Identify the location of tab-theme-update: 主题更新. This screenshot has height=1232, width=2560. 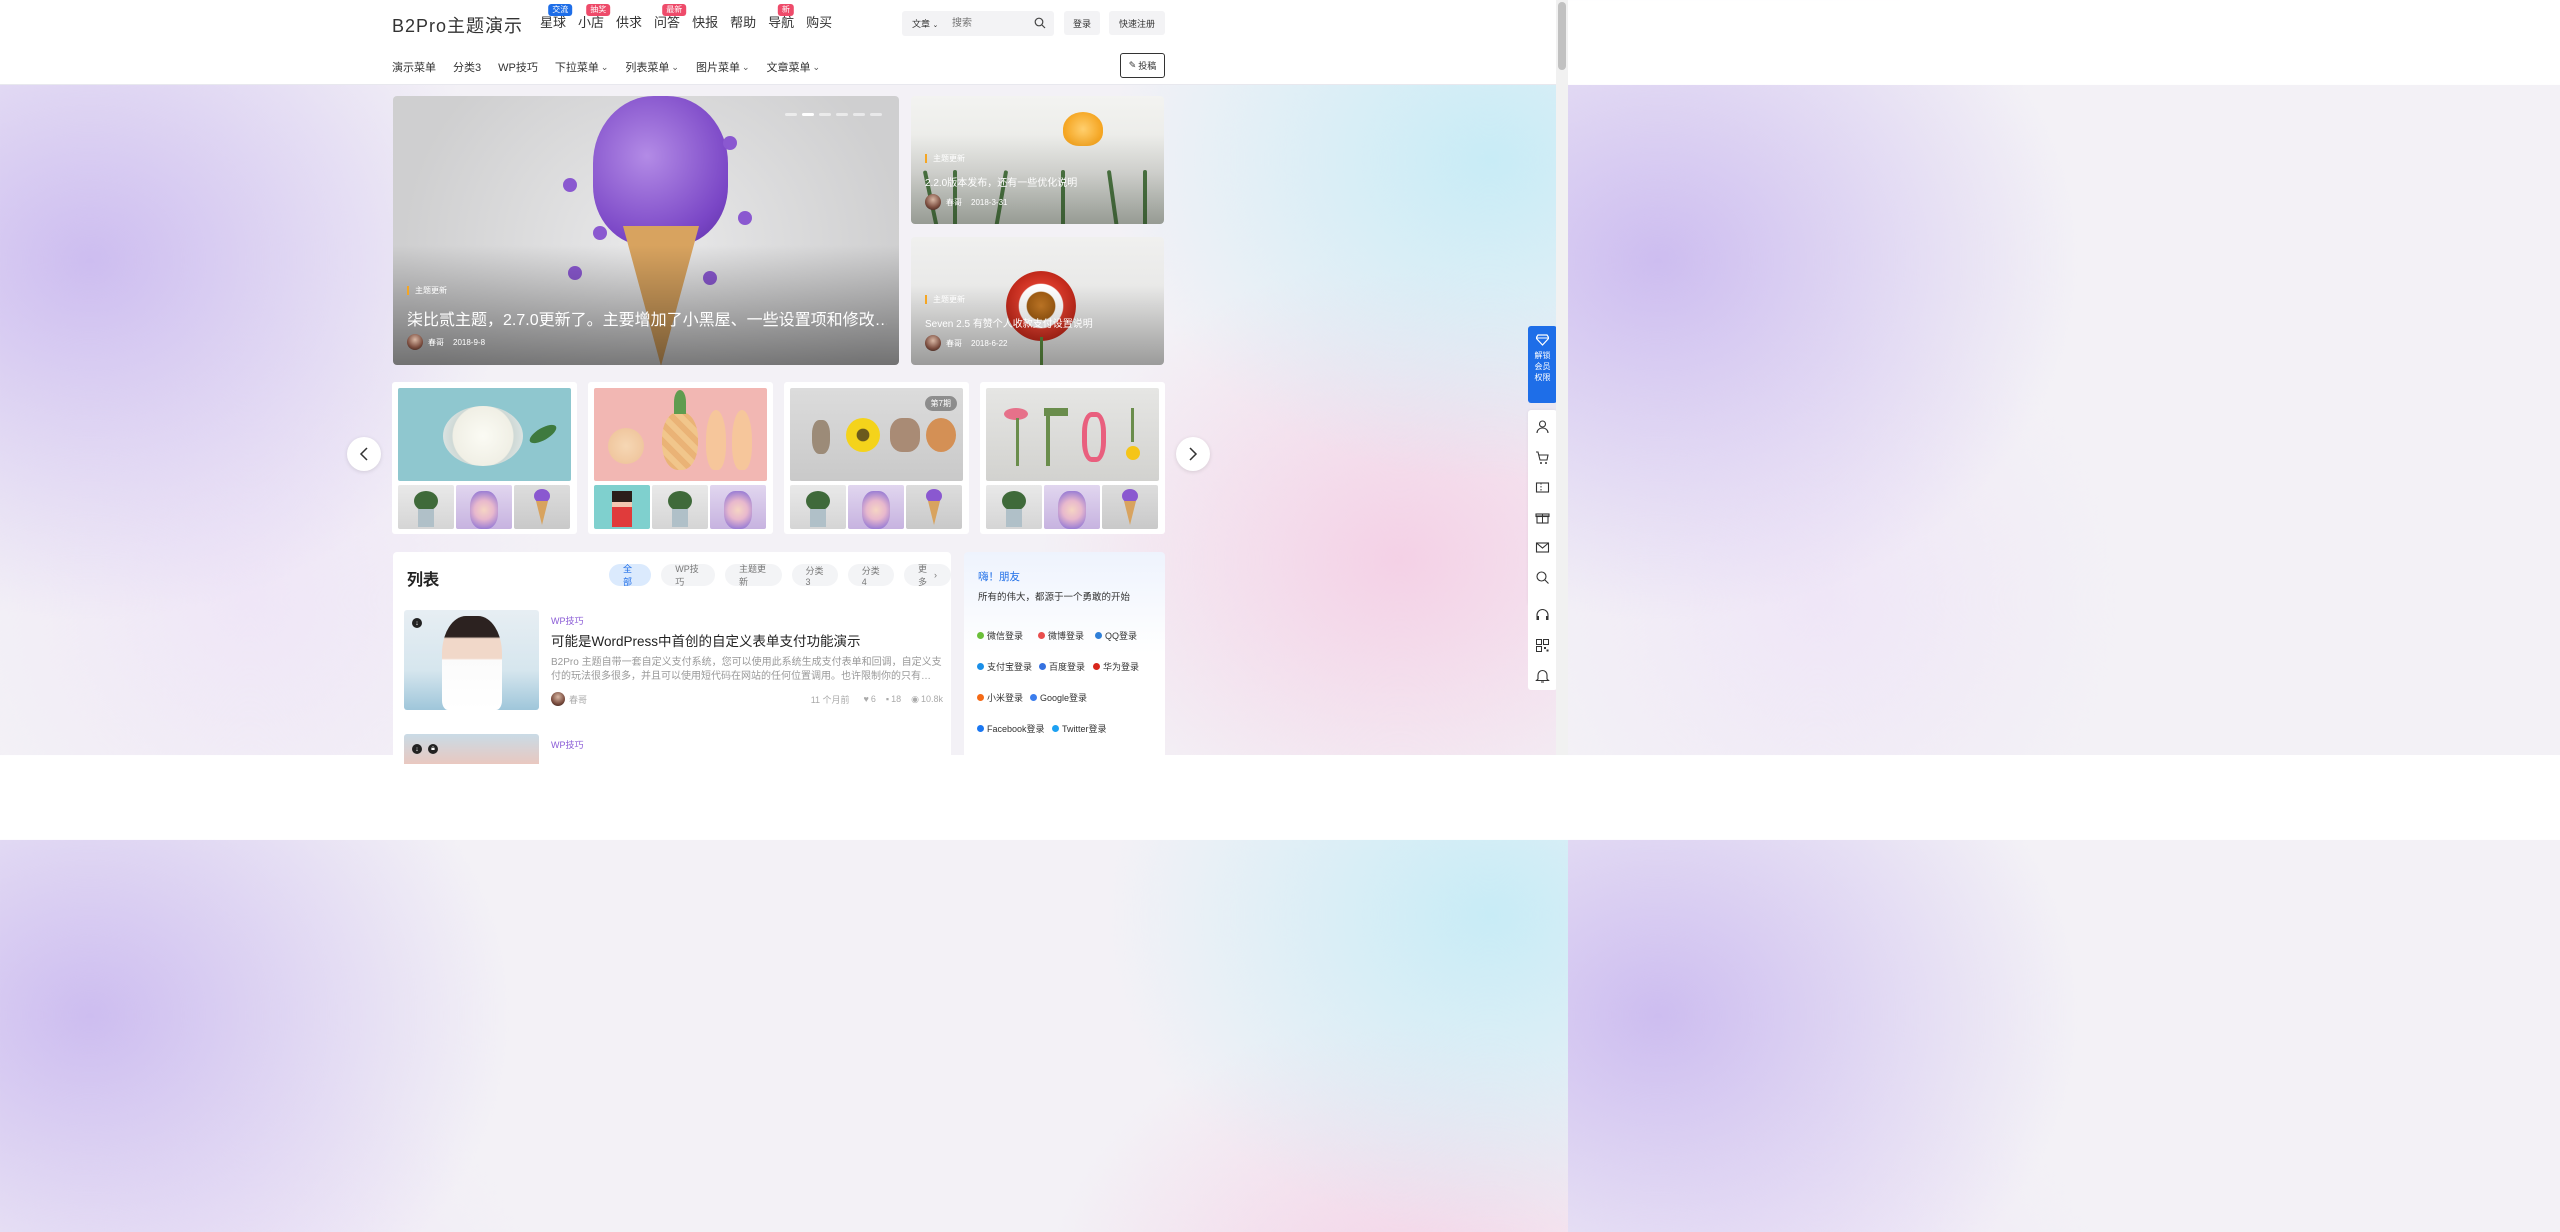
(753, 575).